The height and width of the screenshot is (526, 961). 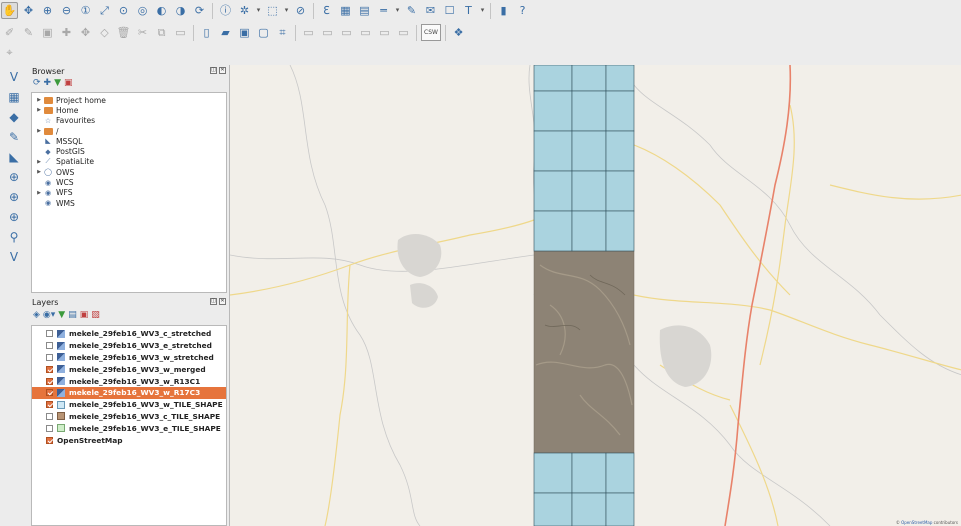 I want to click on browser-item: ▶ Project home, so click(x=130, y=100).